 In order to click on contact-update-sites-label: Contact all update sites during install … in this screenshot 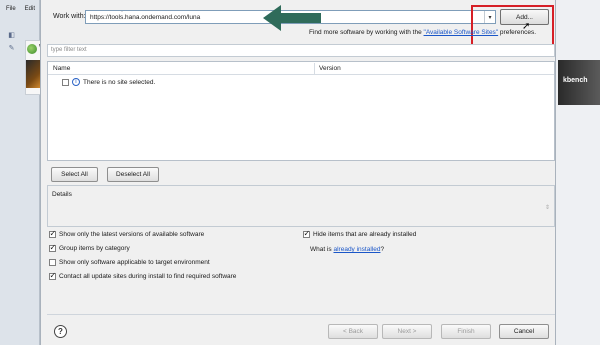, I will do `click(148, 276)`.